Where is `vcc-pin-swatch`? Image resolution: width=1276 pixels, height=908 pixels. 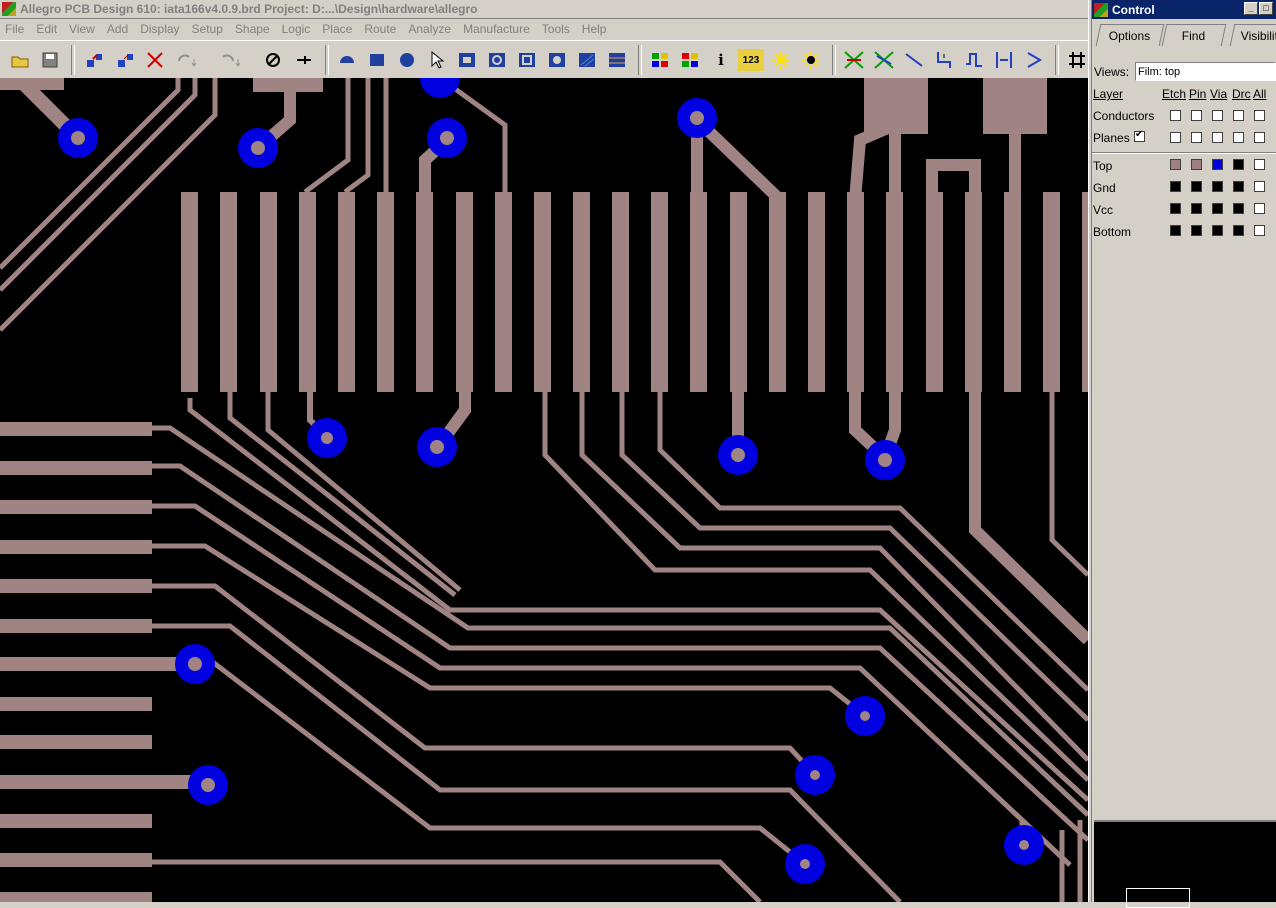
vcc-pin-swatch is located at coordinates (1196, 208).